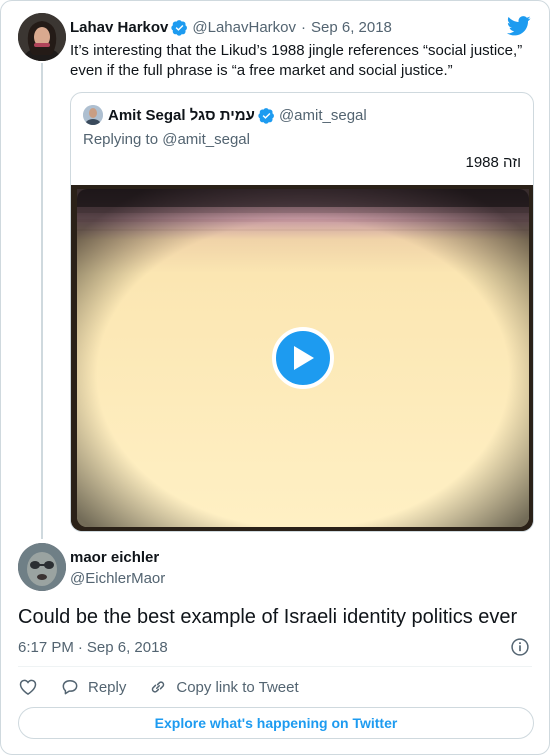 The width and height of the screenshot is (550, 755). I want to click on play-icon, so click(304, 358).